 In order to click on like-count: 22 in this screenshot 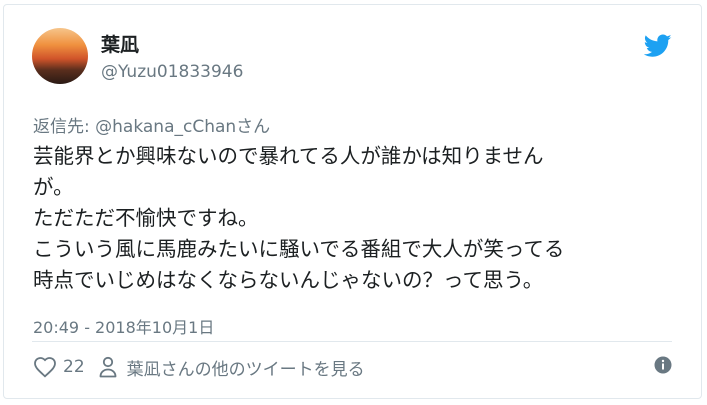, I will do `click(74, 367)`.